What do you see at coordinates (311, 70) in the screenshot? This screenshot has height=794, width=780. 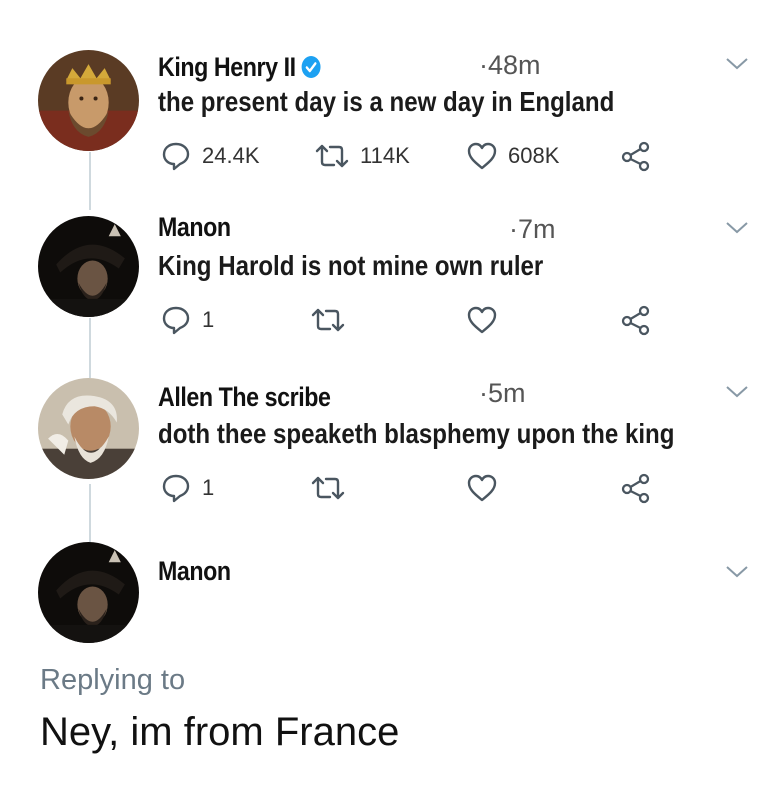 I see `verified-badge-icon` at bounding box center [311, 70].